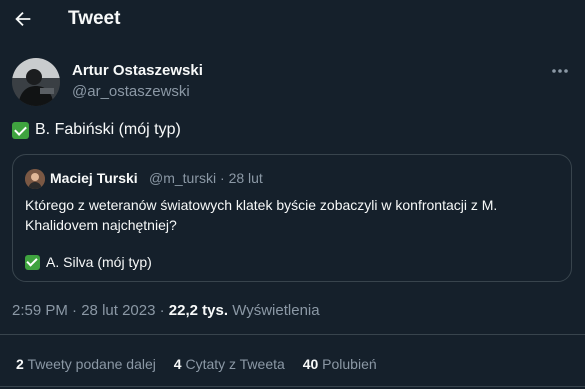 Image resolution: width=585 pixels, height=389 pixels. Describe the element at coordinates (276, 310) in the screenshot. I see `views-label: Wyświetlenia` at that location.